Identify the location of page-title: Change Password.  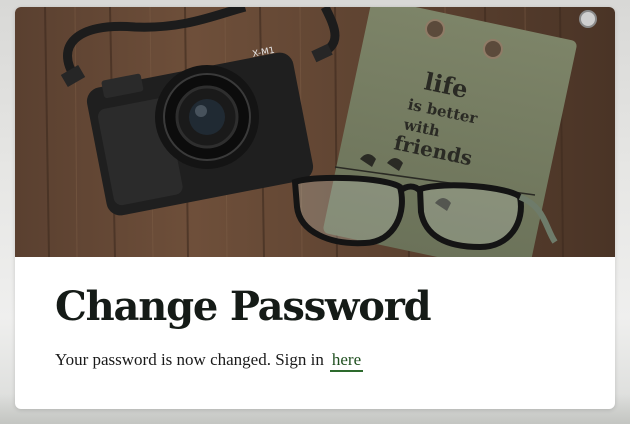
(243, 306).